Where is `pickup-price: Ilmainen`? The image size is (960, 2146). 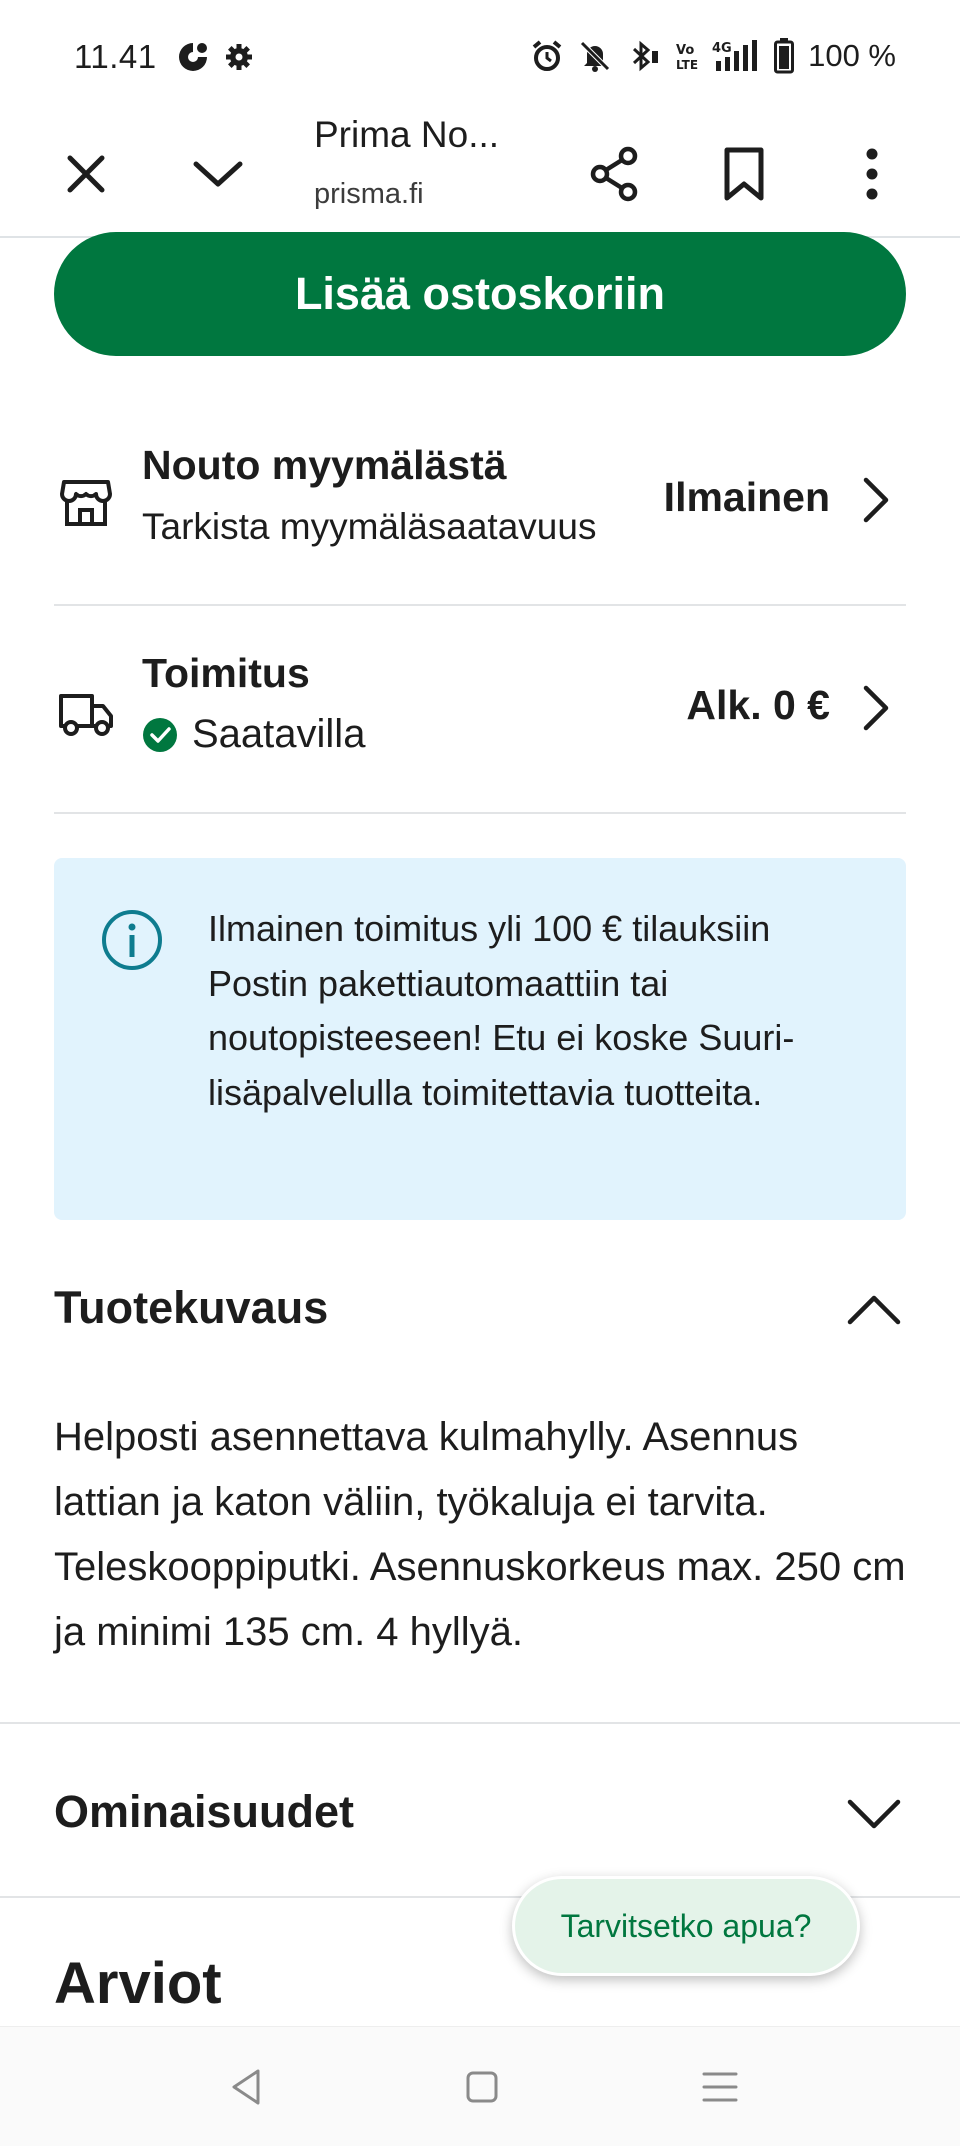
pickup-price: Ilmainen is located at coordinates (746, 497).